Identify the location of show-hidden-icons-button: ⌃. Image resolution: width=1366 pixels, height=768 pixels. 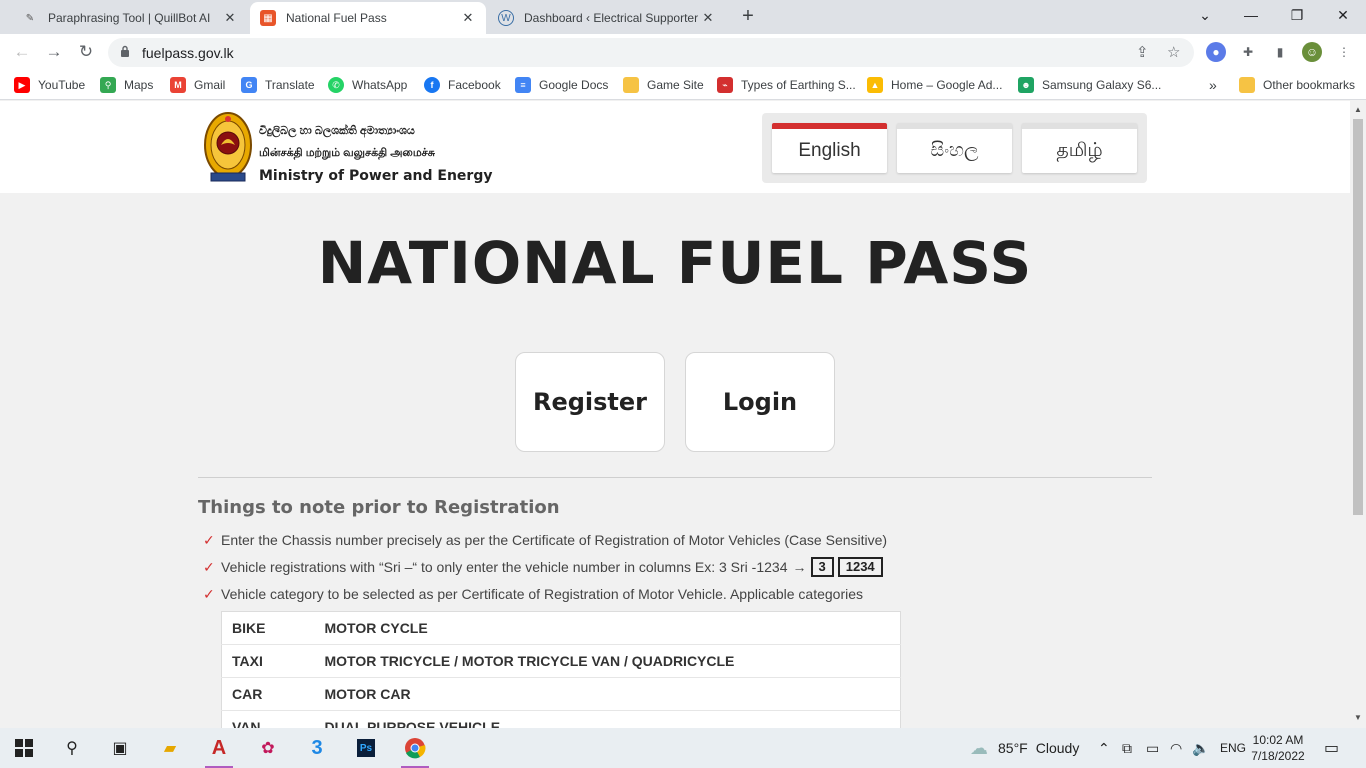
(1104, 748).